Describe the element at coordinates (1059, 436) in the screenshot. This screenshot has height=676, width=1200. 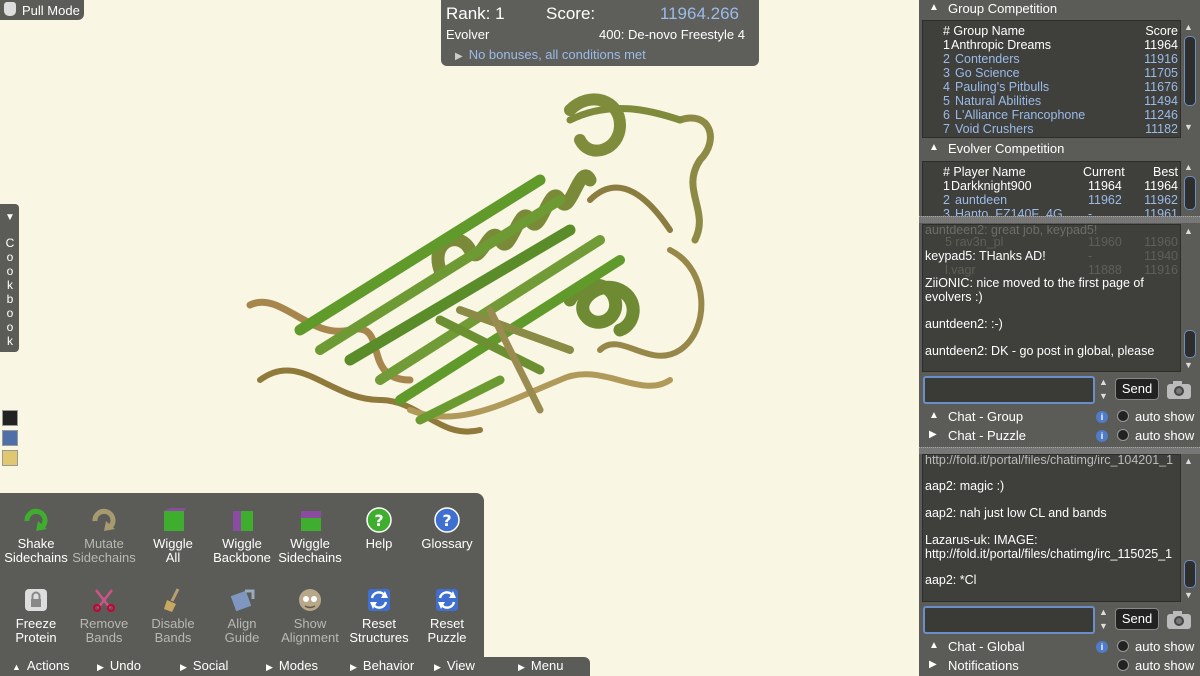
I see `tab-chat-puzzle: ▶ Chat - Puzzle i auto show` at that location.